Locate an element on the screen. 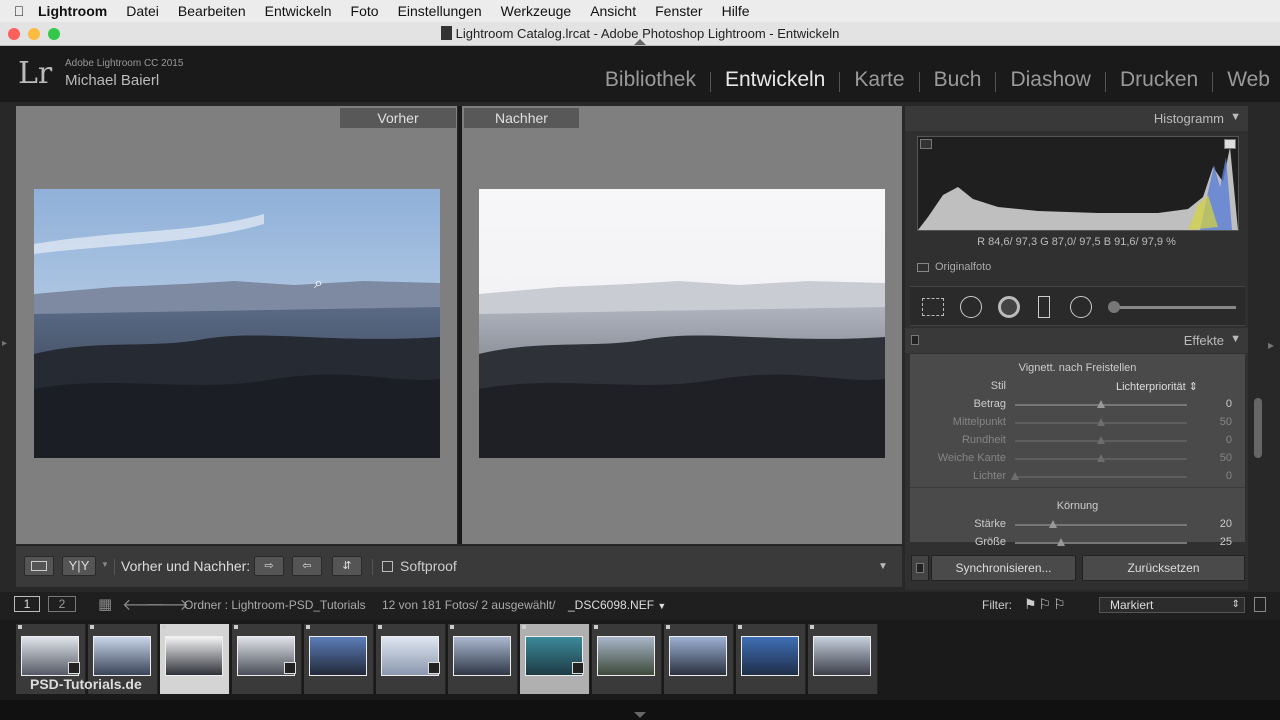 This screenshot has width=1280, height=720. after-photo is located at coordinates (682, 323).